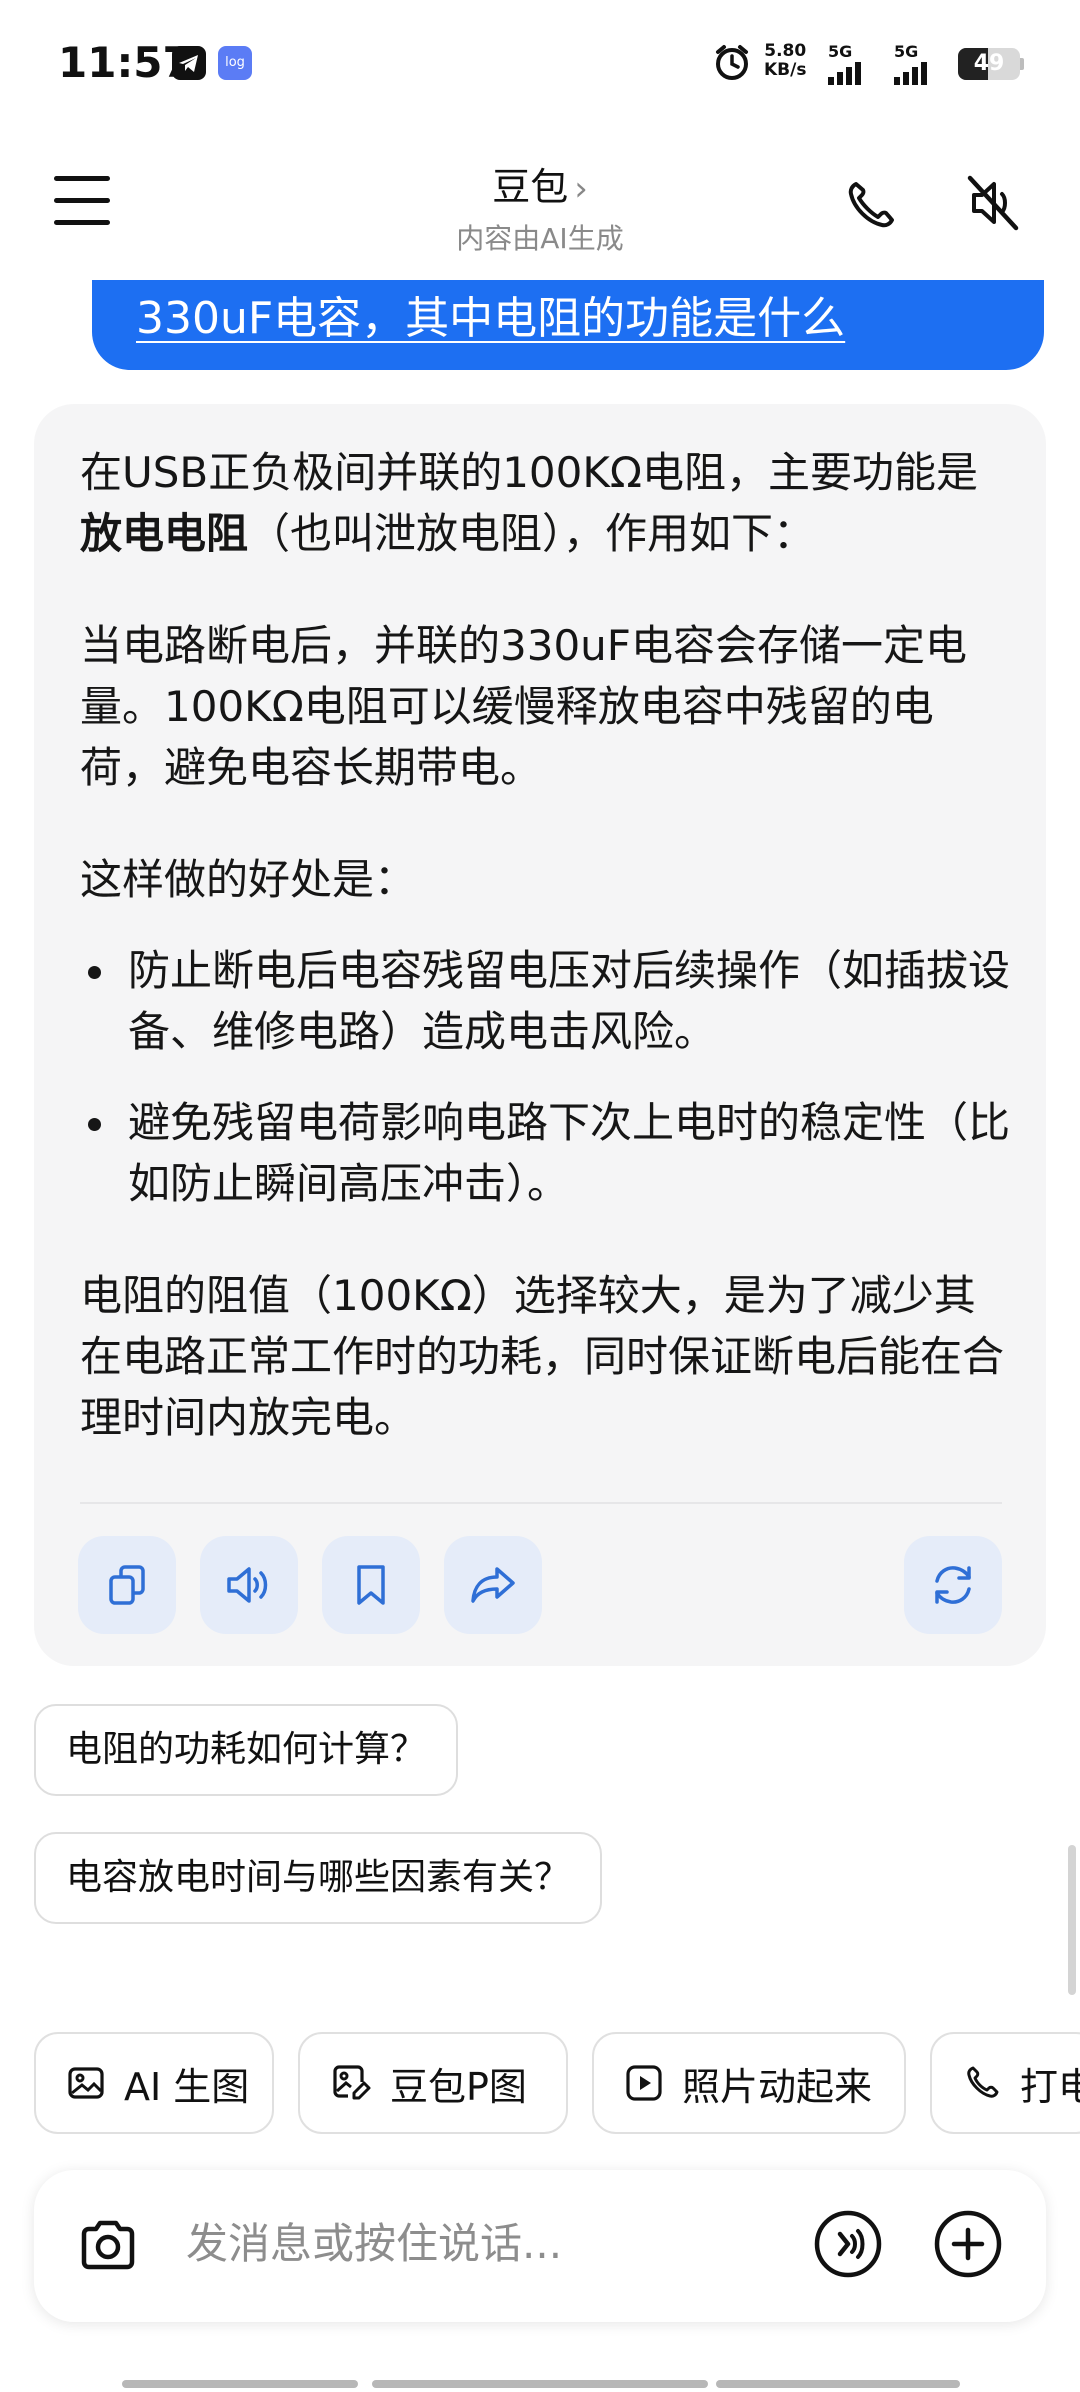  I want to click on ai-image-chip: AI 生图, so click(154, 2083).